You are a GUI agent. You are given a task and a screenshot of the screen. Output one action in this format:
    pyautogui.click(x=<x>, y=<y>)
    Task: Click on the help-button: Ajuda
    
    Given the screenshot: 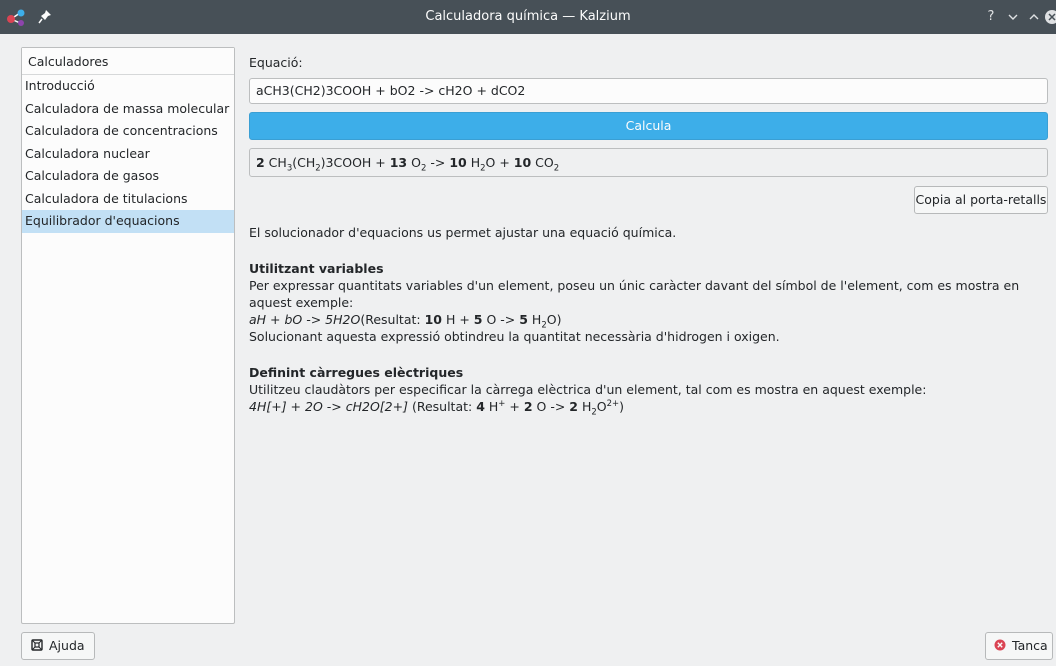 What is the action you would take?
    pyautogui.click(x=58, y=646)
    